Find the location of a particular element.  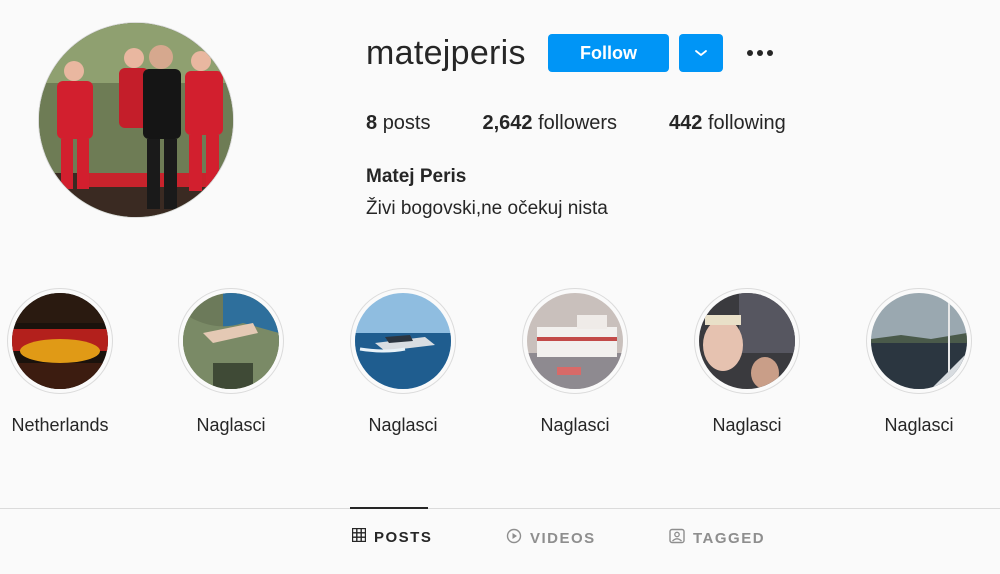

profile-tabs: POSTS VIDEOS TAGGED is located at coordinates (500, 542).